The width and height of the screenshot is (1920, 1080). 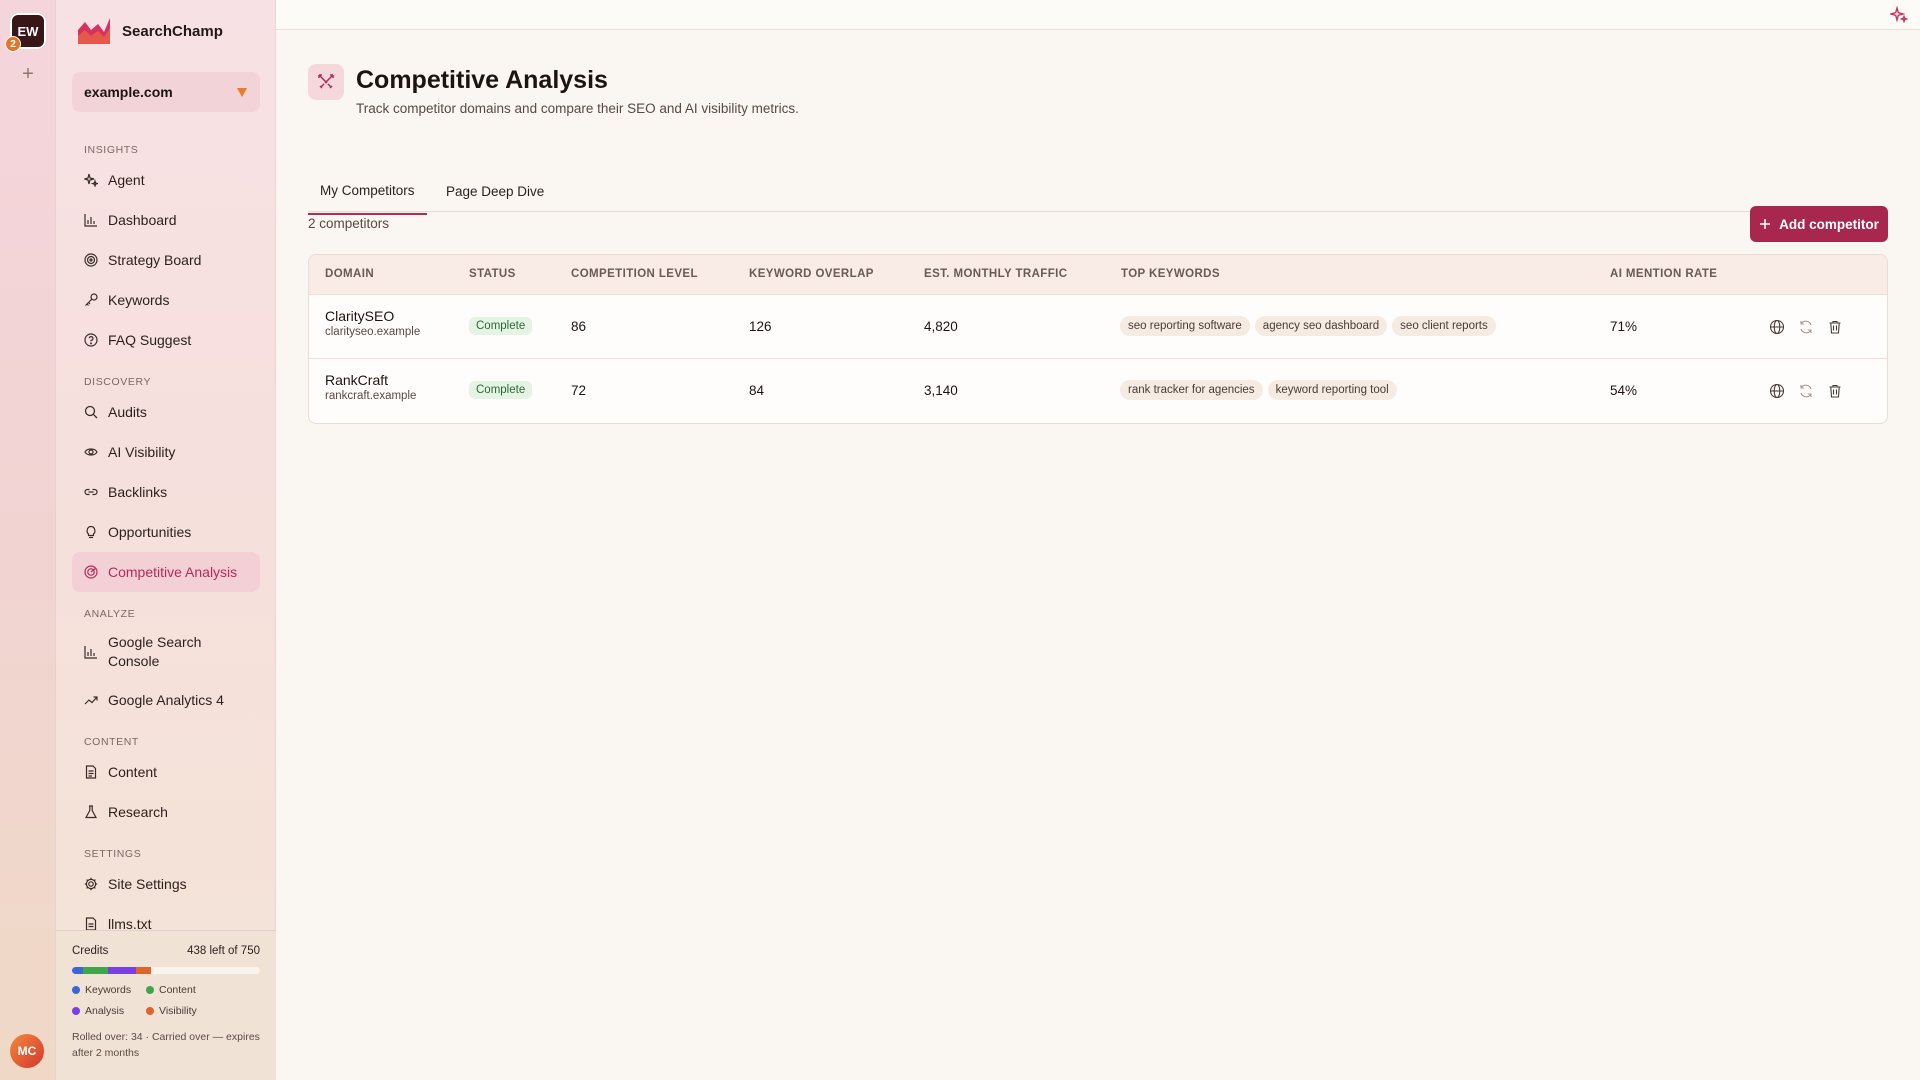 What do you see at coordinates (142, 220) in the screenshot?
I see `sidebar-item-label: Dashboard` at bounding box center [142, 220].